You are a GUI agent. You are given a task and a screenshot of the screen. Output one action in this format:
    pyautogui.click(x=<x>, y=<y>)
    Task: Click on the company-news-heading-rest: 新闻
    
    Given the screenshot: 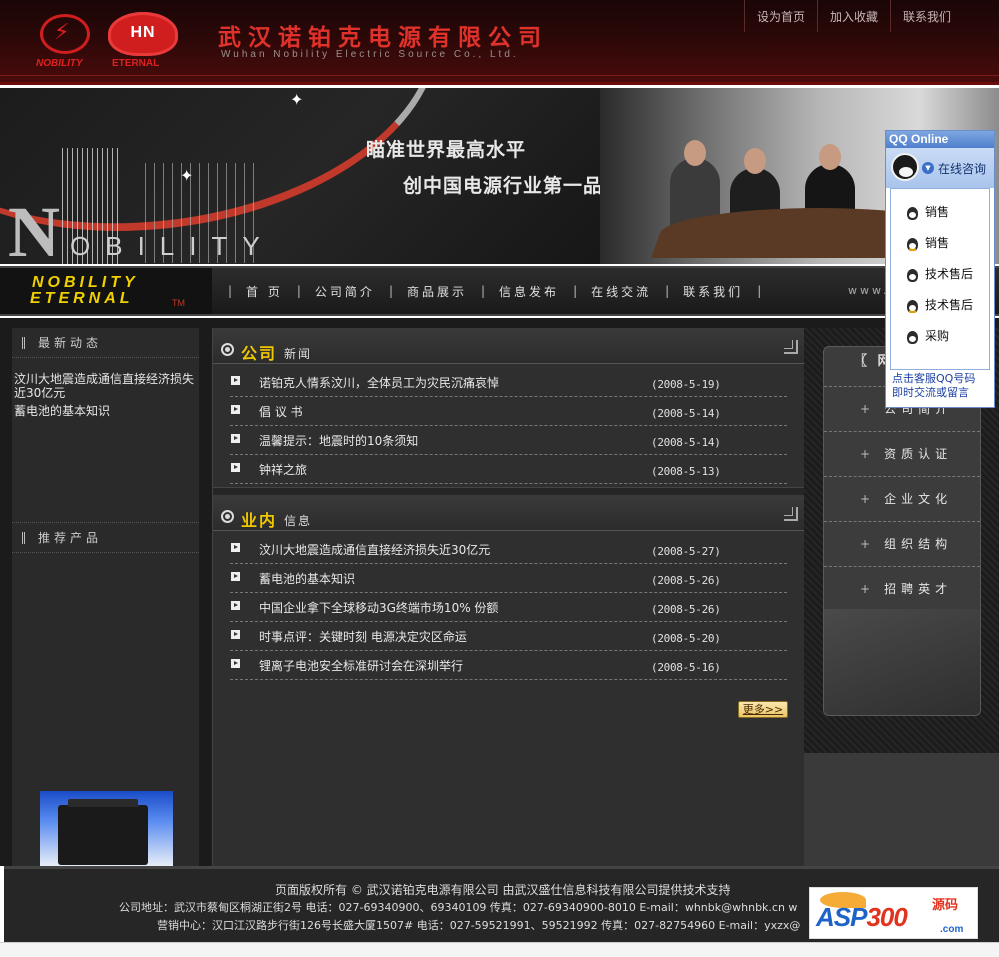 What is the action you would take?
    pyautogui.click(x=298, y=354)
    